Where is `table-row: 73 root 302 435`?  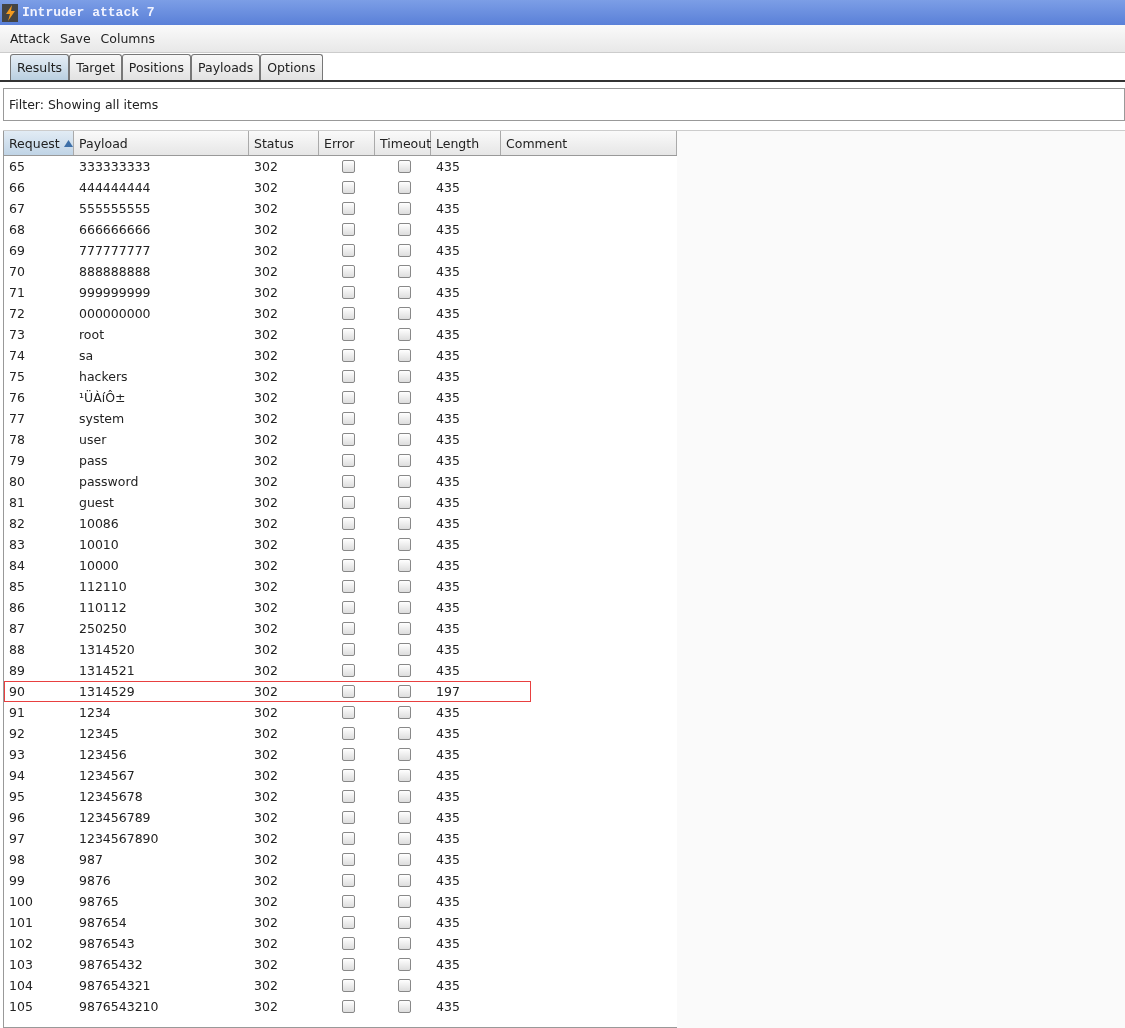
table-row: 73 root 302 435 is located at coordinates (340, 334).